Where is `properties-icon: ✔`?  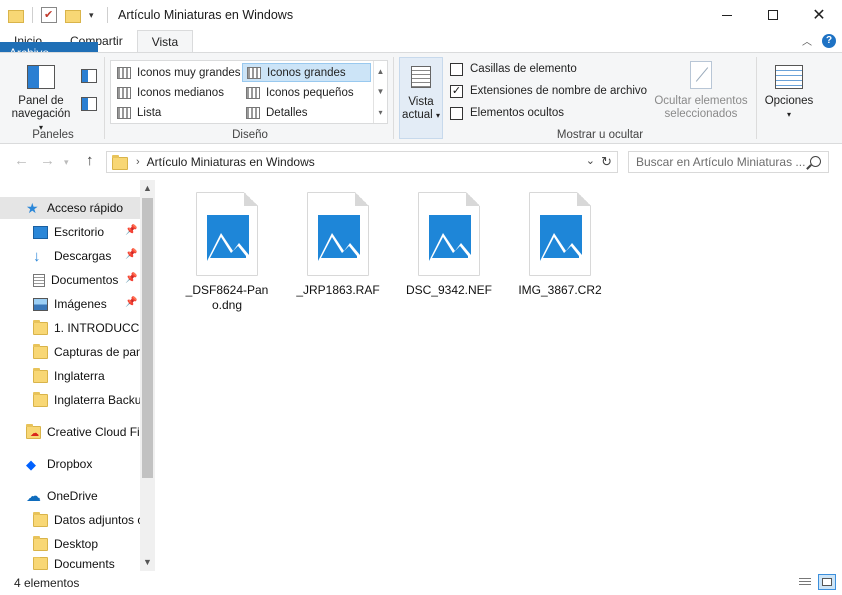
properties-icon: ✔ is located at coordinates (49, 15).